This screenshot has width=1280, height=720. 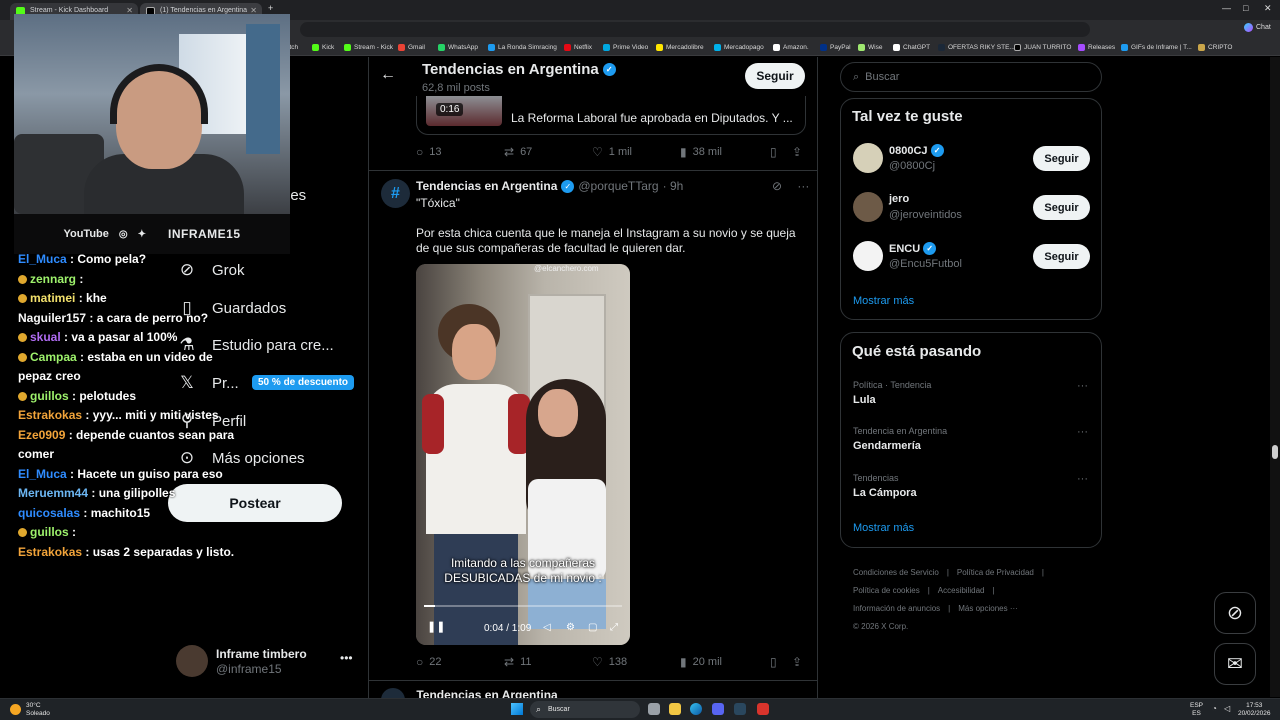 I want to click on settings-icon: ⚙, so click(x=570, y=627).